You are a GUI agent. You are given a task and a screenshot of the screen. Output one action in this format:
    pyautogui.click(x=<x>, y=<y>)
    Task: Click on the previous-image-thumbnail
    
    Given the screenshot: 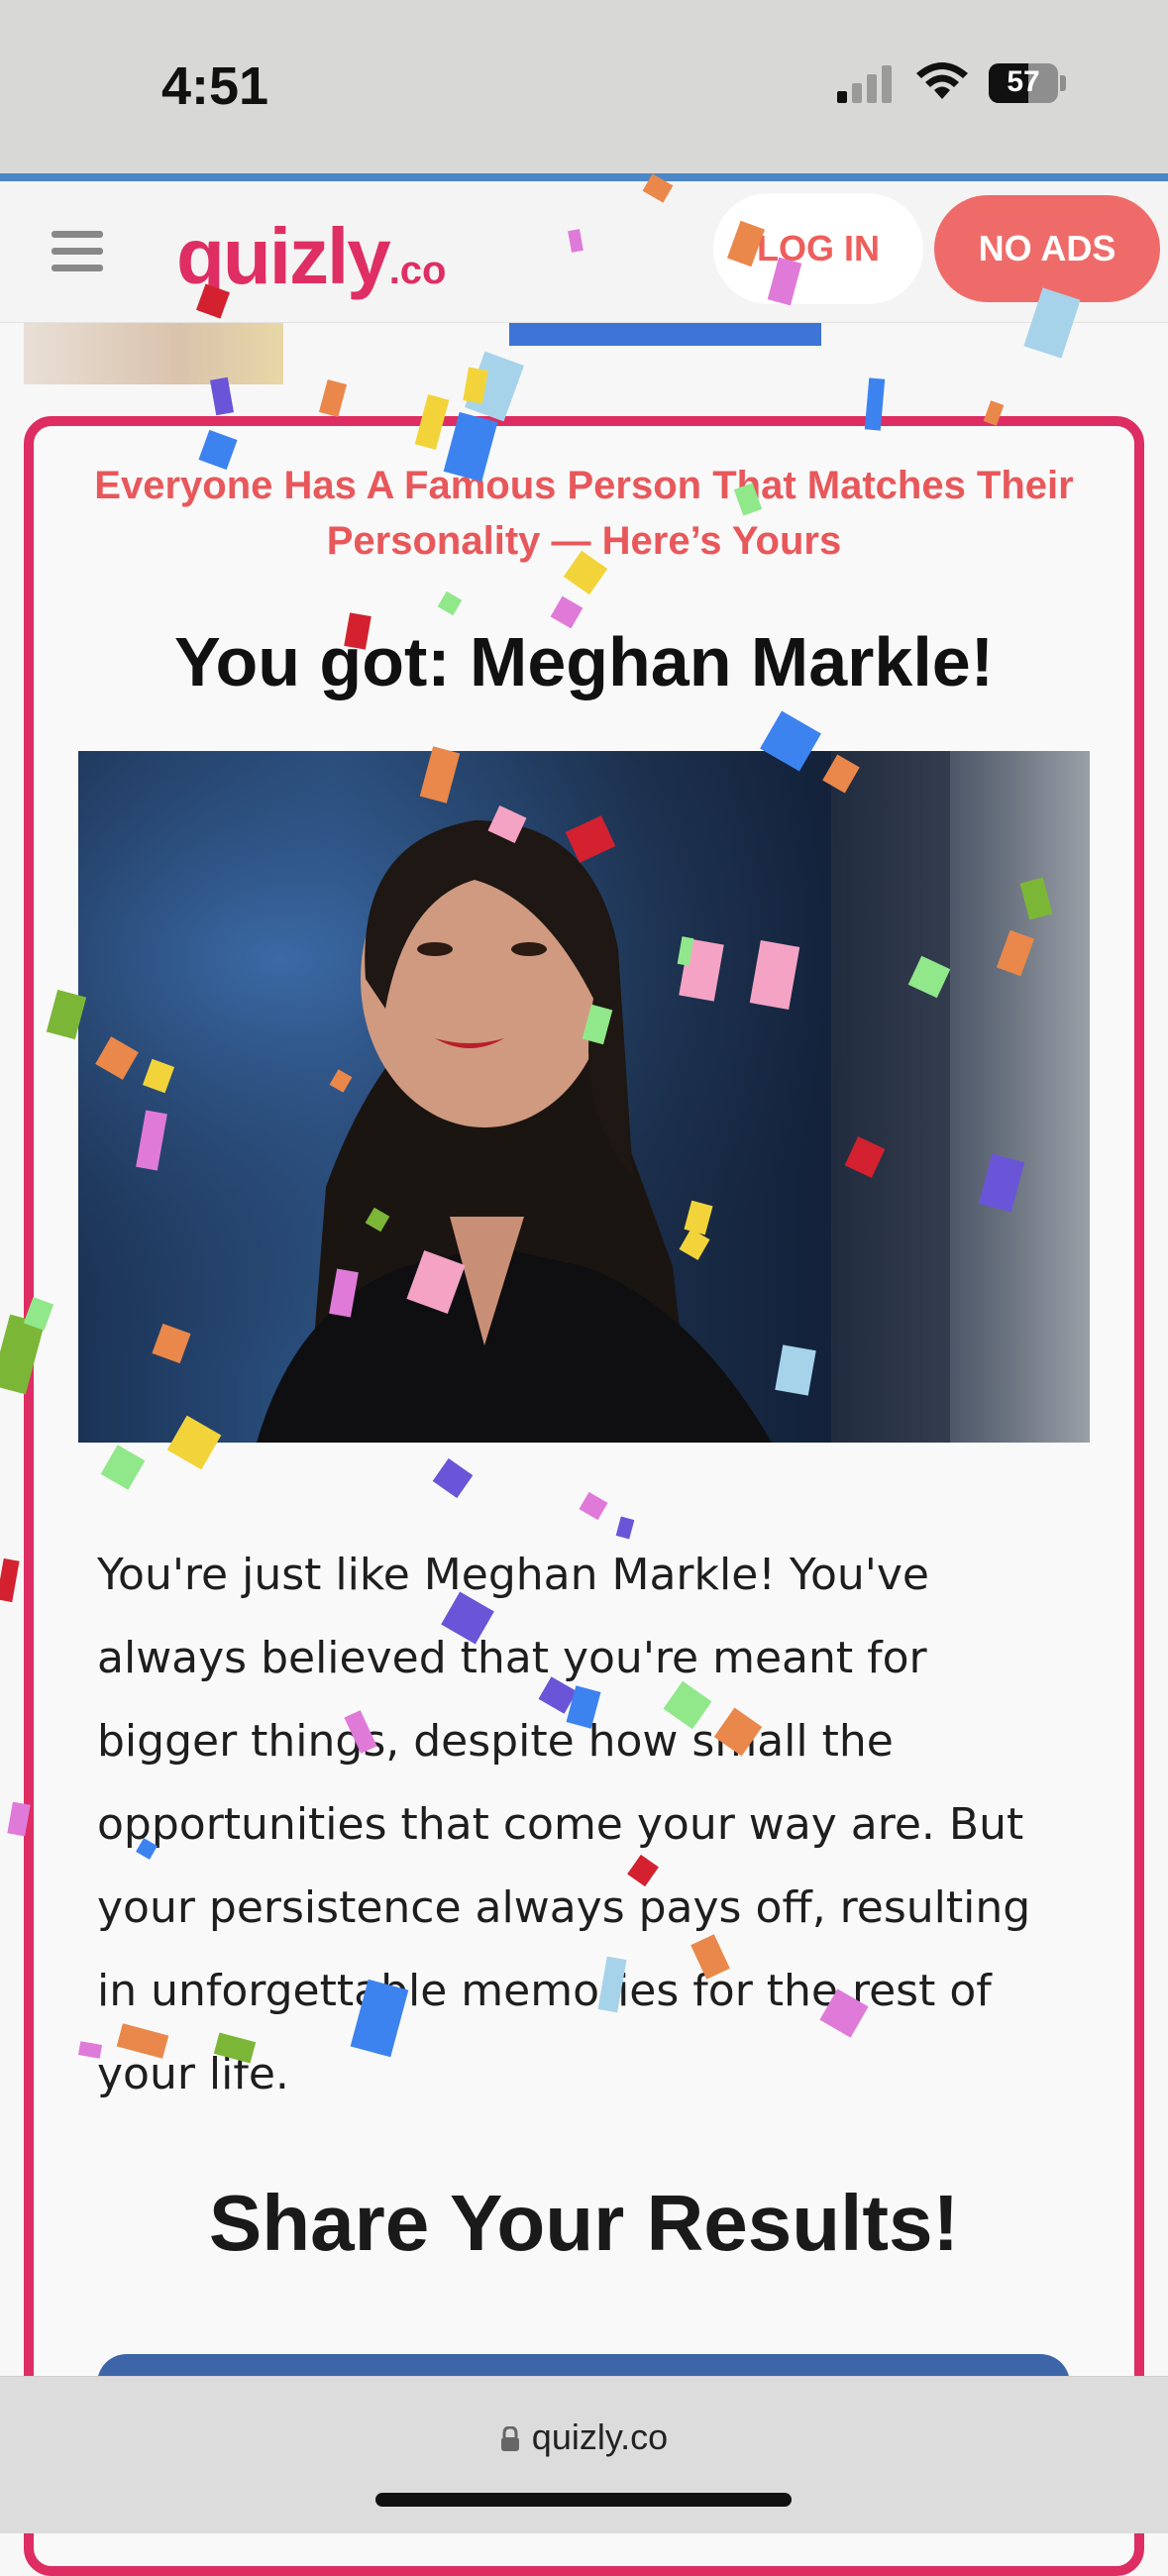 What is the action you would take?
    pyautogui.click(x=153, y=353)
    